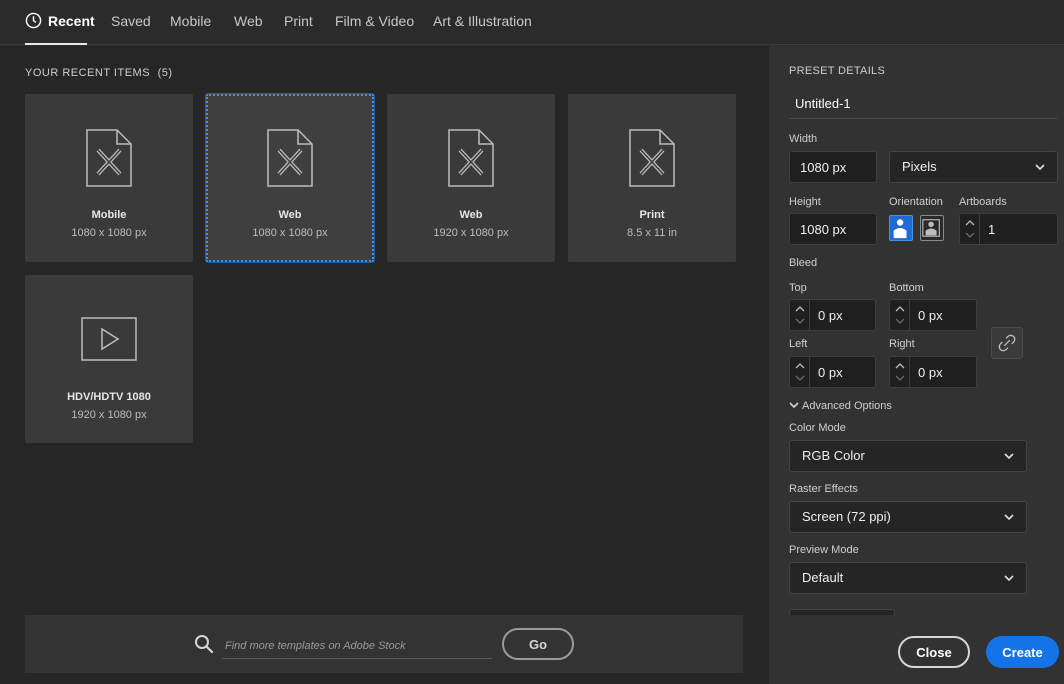  What do you see at coordinates (71, 21) in the screenshot?
I see `tab-recent: Recent` at bounding box center [71, 21].